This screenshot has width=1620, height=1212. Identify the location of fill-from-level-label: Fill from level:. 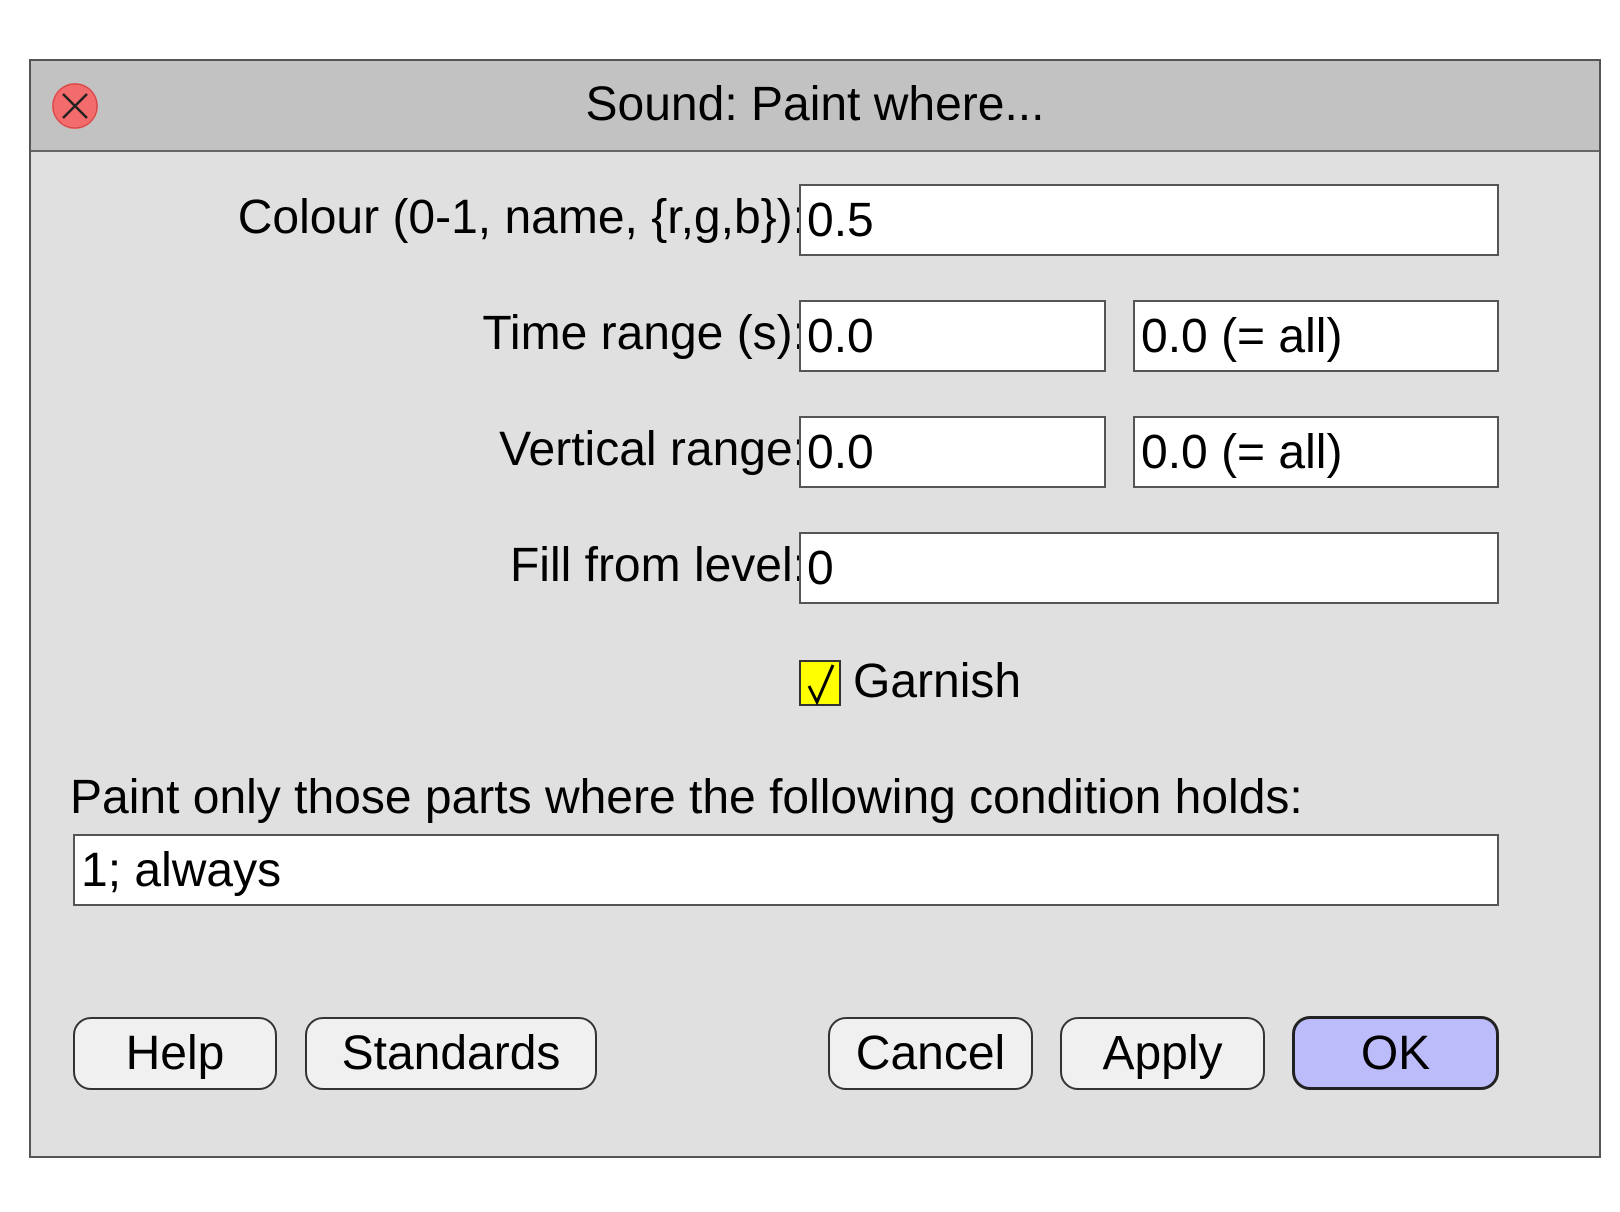
(657, 565).